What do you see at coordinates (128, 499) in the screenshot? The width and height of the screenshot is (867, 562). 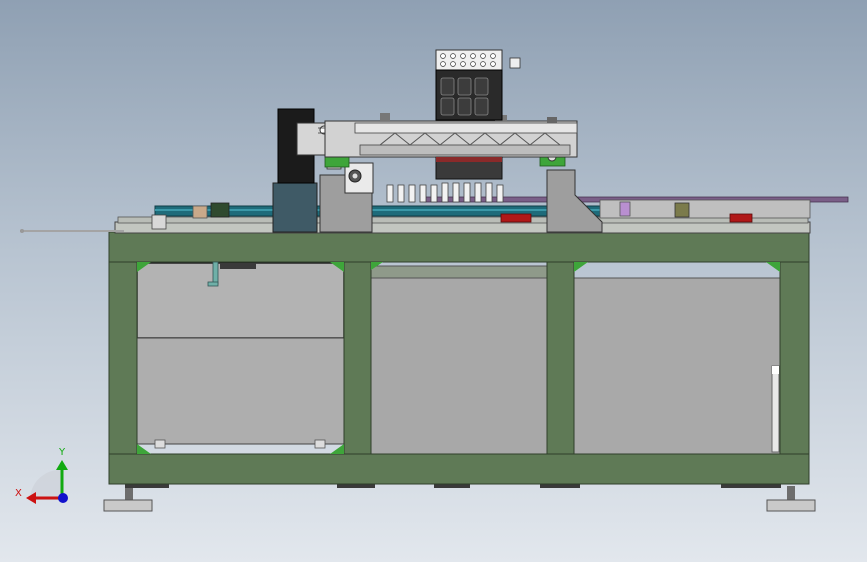 I see `foot-left` at bounding box center [128, 499].